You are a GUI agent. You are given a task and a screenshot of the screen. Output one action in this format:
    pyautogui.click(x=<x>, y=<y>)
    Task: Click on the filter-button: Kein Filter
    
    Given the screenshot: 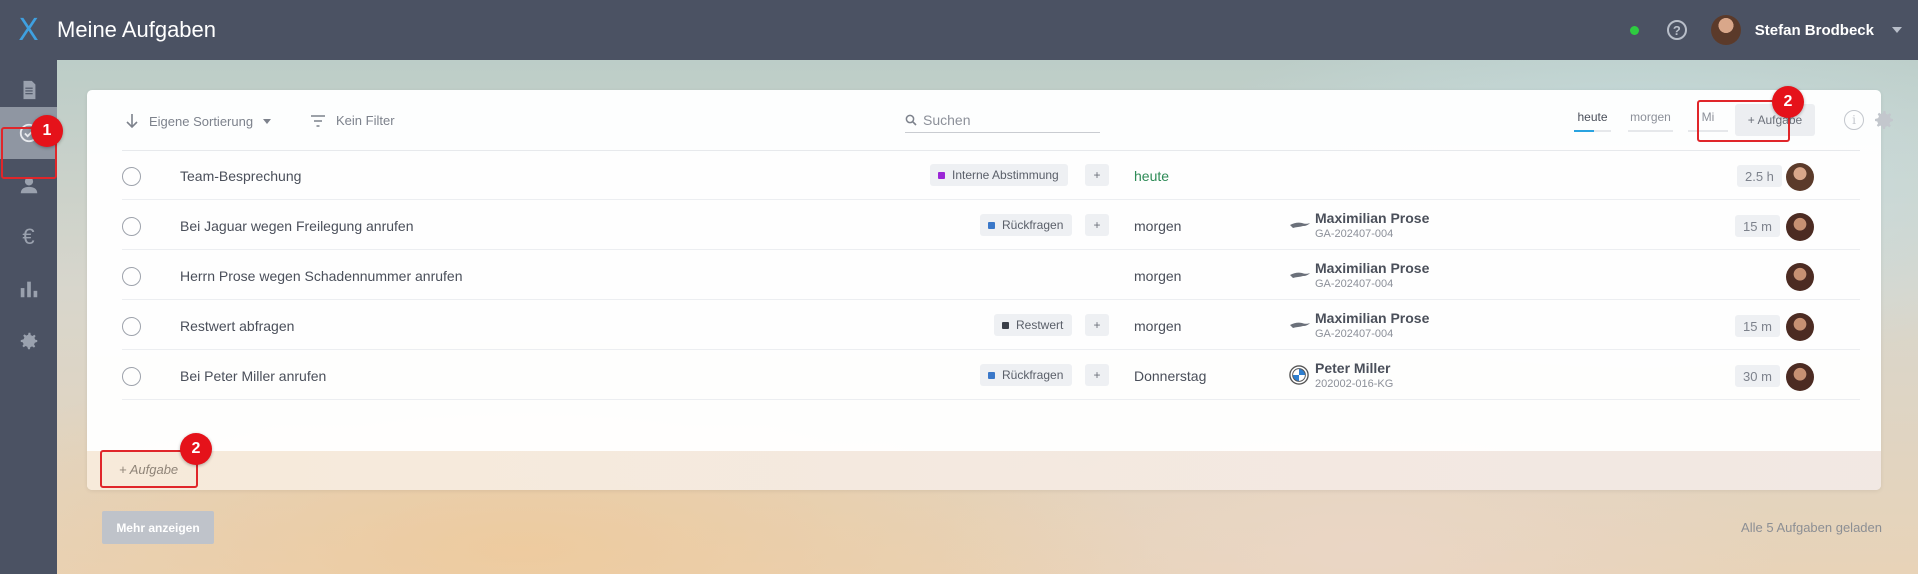 What is the action you would take?
    pyautogui.click(x=352, y=120)
    